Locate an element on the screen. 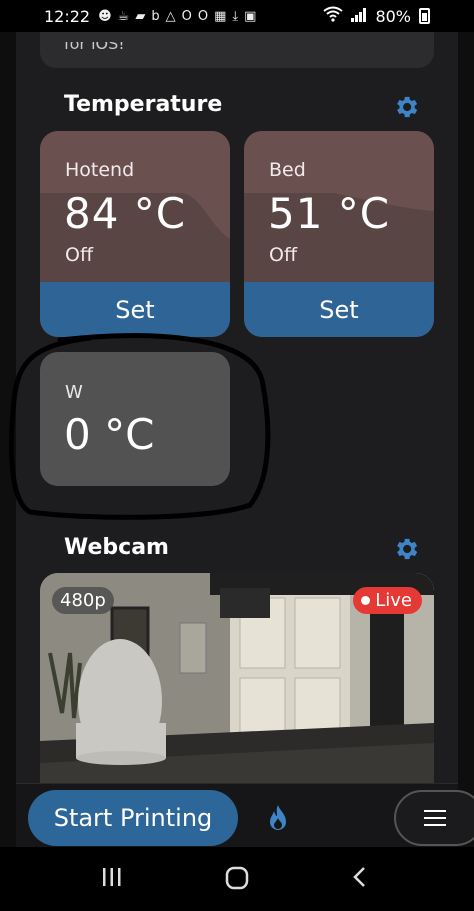 The width and height of the screenshot is (474, 911). hotend-temp-card: Hotend 84 °C Off Set is located at coordinates (135, 234).